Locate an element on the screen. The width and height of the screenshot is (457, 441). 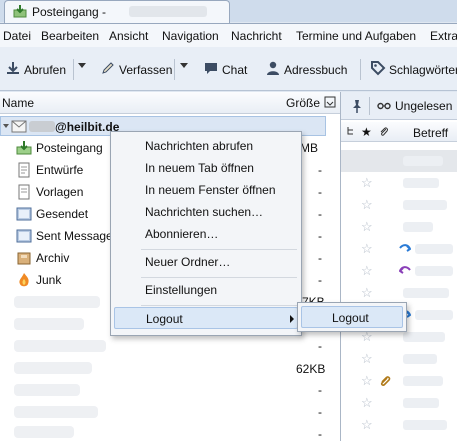
menu-message: Nachricht is located at coordinates (256, 36).